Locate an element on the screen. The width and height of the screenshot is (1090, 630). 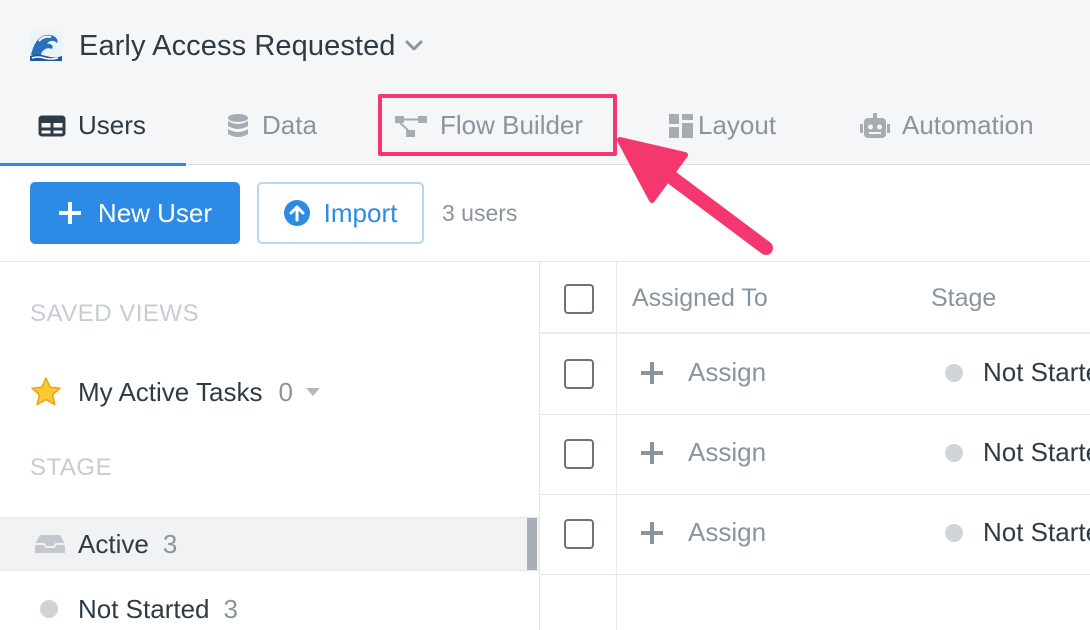
import-button: Import is located at coordinates (340, 213).